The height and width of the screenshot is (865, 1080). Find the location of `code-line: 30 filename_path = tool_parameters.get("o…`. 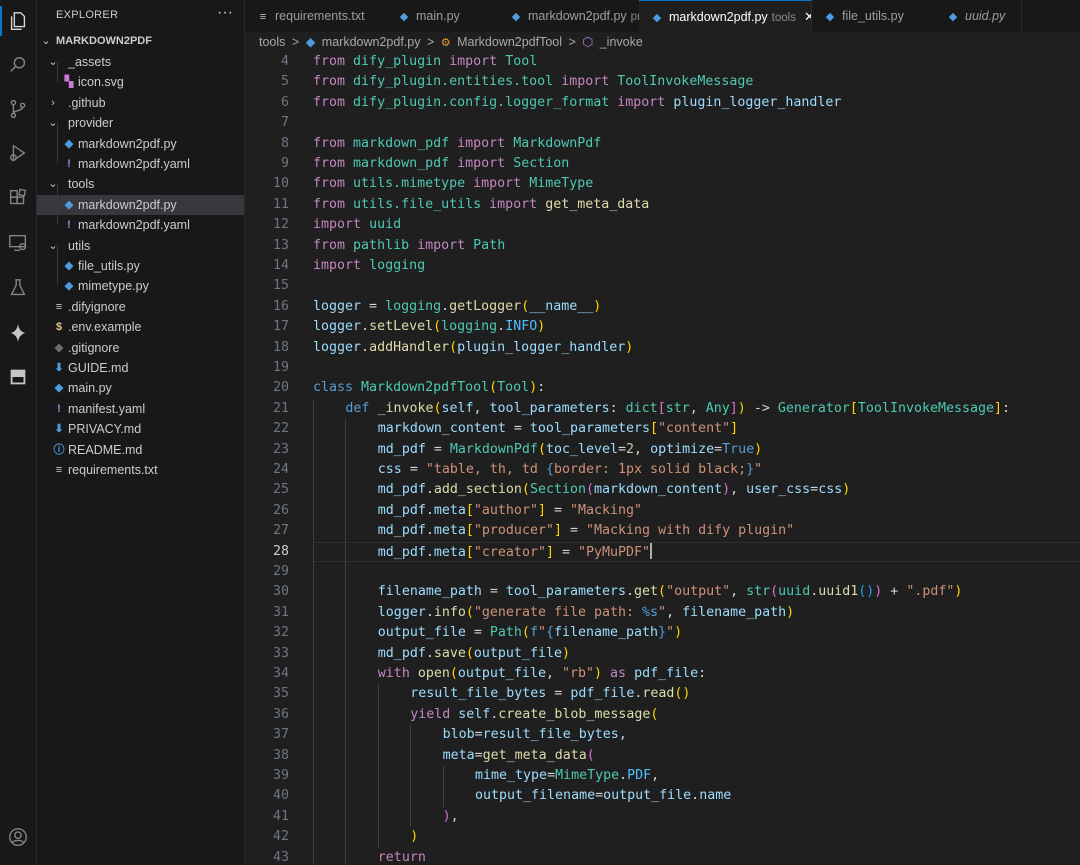

code-line: 30 filename_path = tool_parameters.get("o… is located at coordinates (662, 592).